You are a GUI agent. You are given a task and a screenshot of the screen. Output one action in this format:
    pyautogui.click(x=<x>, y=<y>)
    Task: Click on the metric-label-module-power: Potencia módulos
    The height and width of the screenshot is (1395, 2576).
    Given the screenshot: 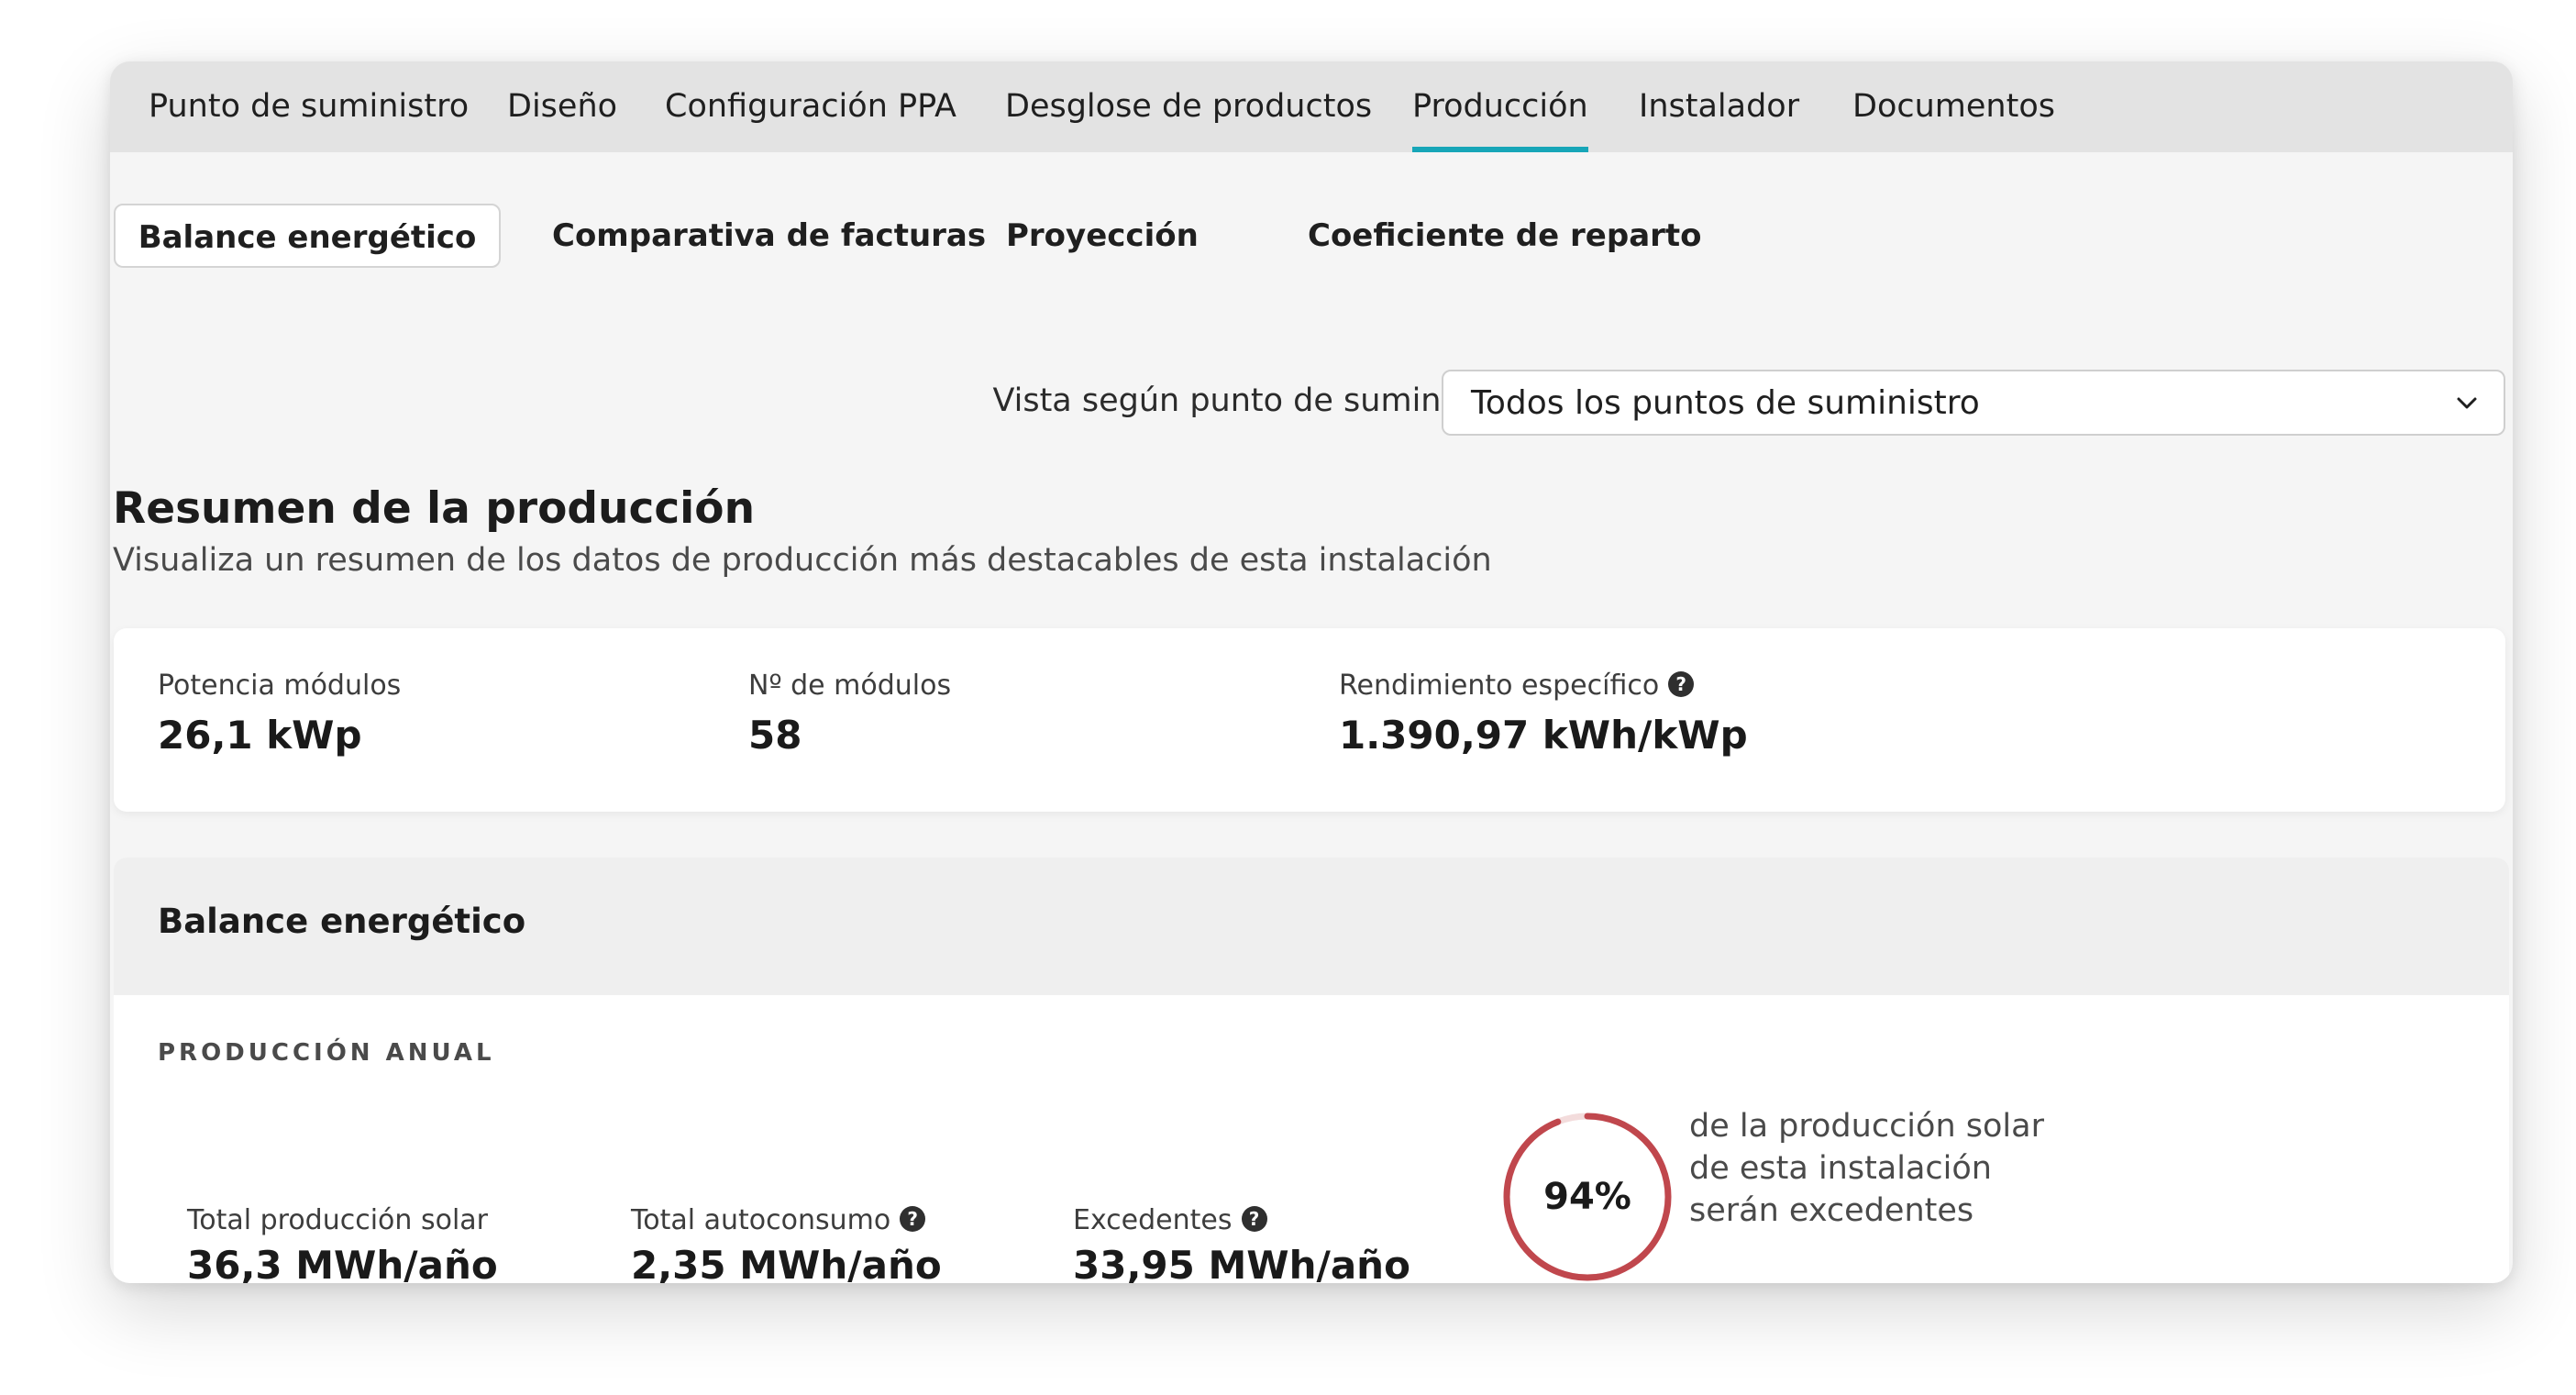 What is the action you would take?
    pyautogui.click(x=280, y=686)
    